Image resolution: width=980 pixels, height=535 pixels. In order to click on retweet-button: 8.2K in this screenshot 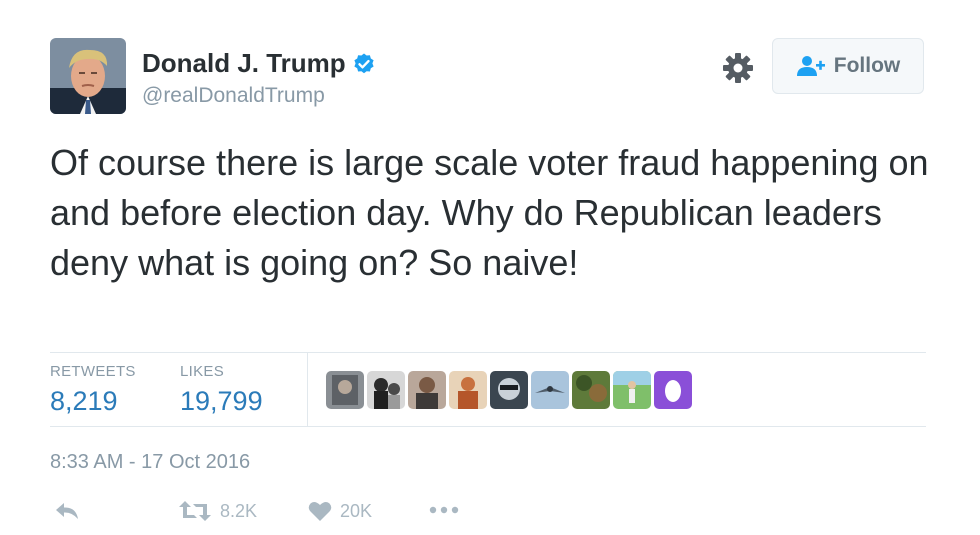, I will do `click(217, 511)`.